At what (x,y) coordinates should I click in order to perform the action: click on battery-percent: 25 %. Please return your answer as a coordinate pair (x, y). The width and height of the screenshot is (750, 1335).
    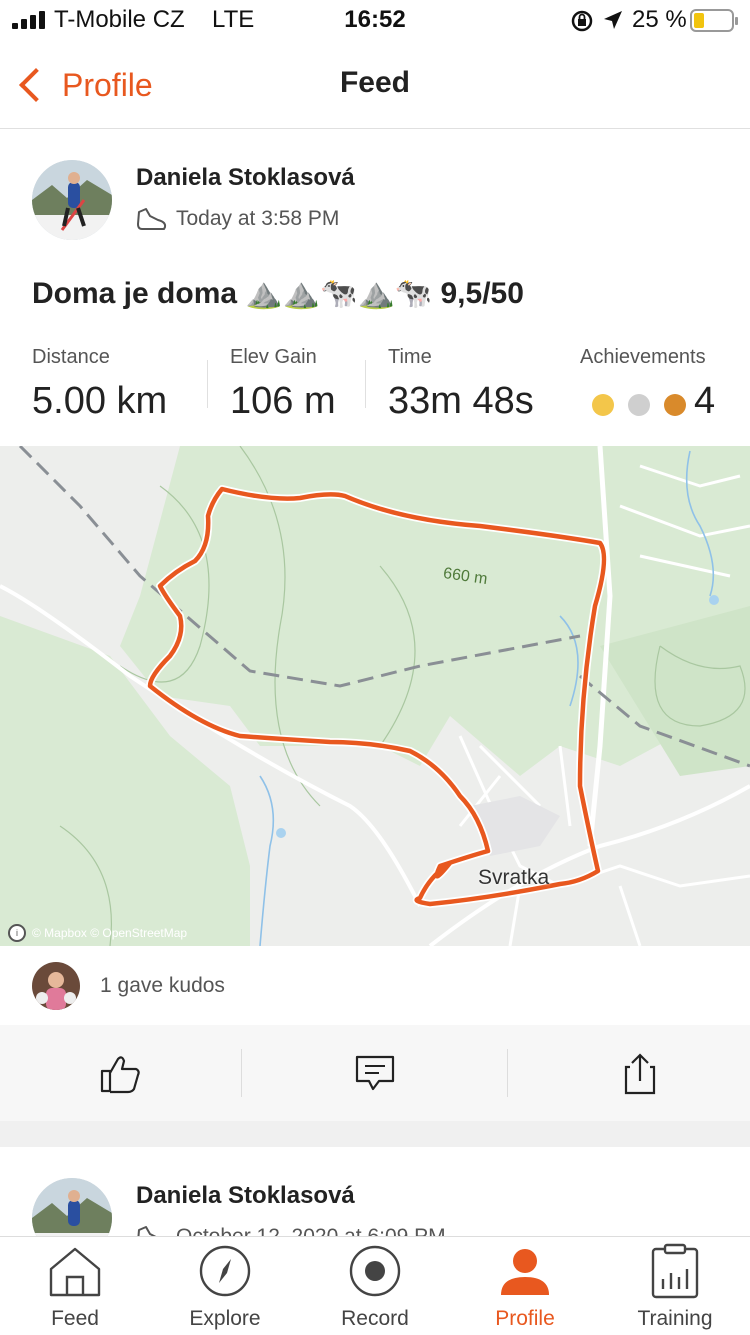
    Looking at the image, I should click on (659, 19).